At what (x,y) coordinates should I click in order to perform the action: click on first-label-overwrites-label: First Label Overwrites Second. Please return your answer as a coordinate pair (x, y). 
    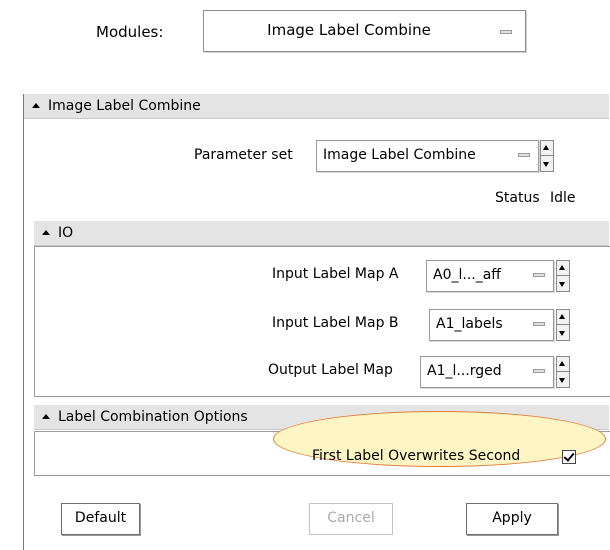
    Looking at the image, I should click on (416, 456).